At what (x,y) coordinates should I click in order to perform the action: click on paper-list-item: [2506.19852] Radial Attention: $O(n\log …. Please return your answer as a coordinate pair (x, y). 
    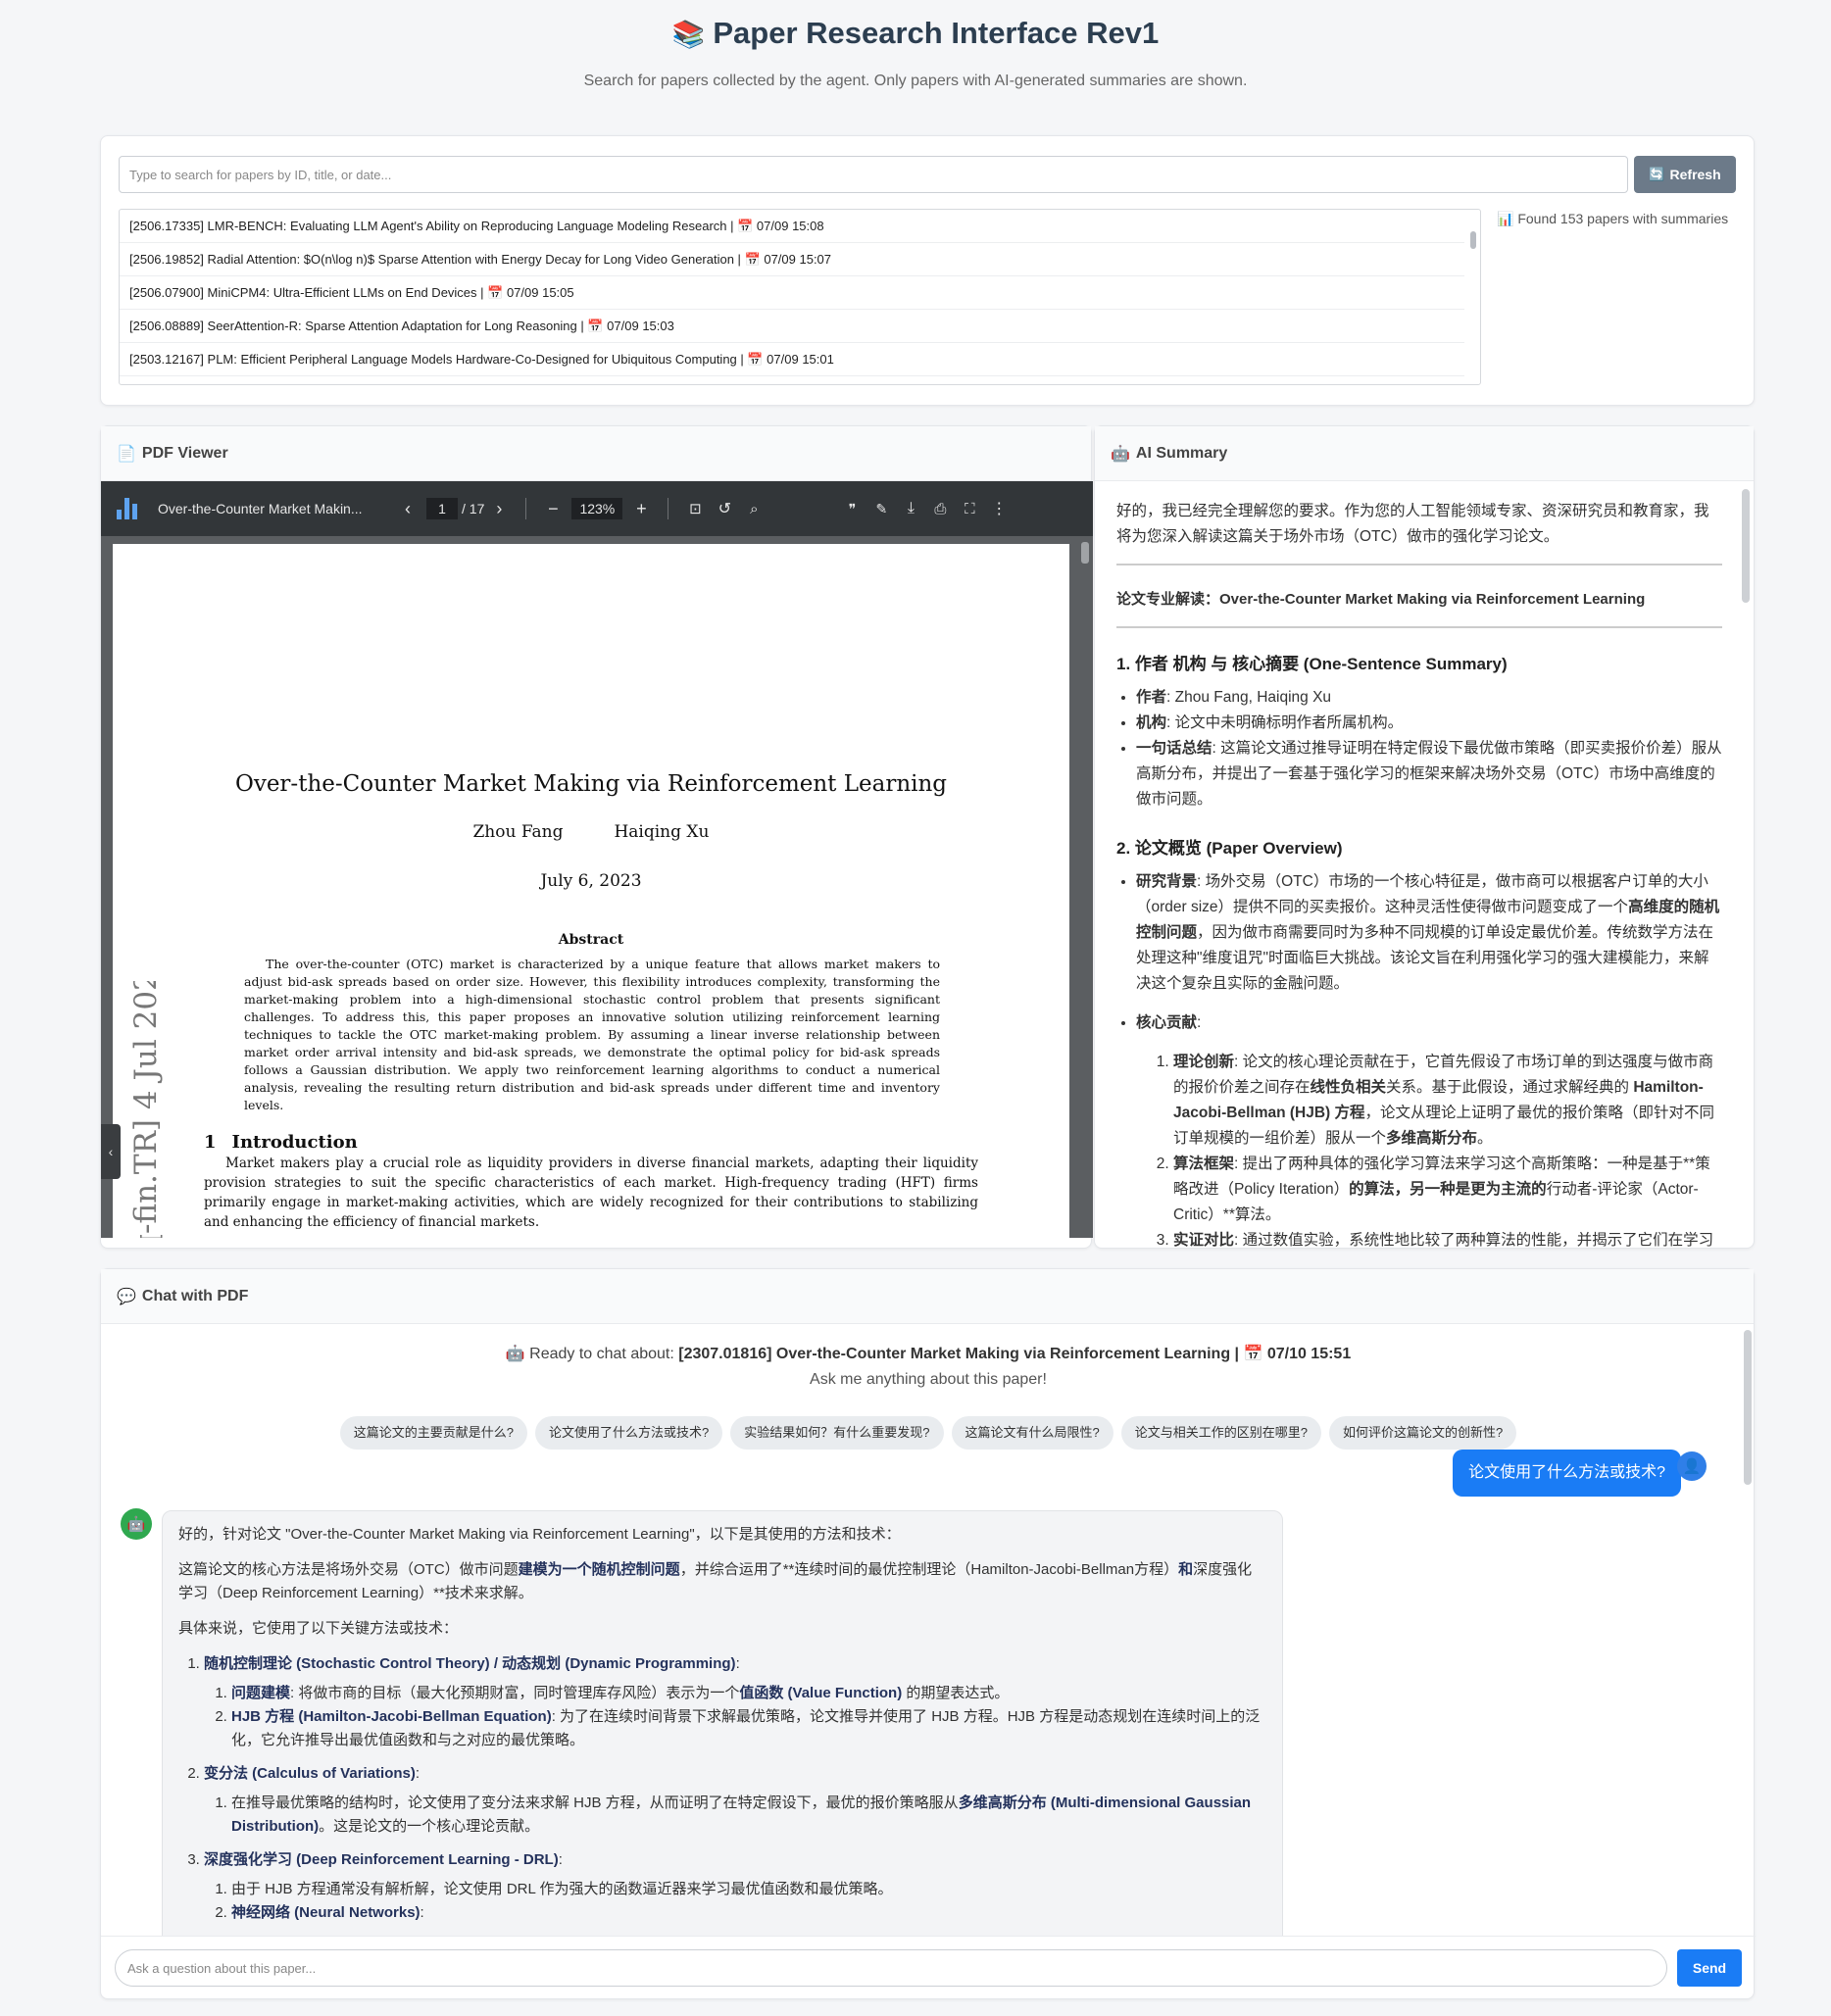
    Looking at the image, I should click on (792, 259).